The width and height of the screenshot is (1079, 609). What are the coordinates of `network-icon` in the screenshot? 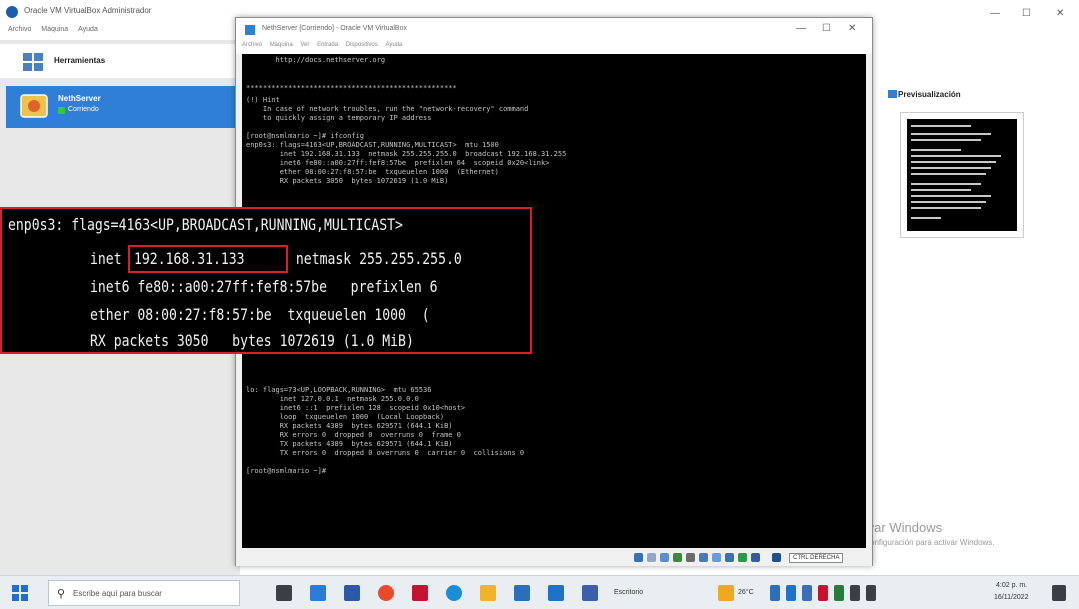 It's located at (677, 557).